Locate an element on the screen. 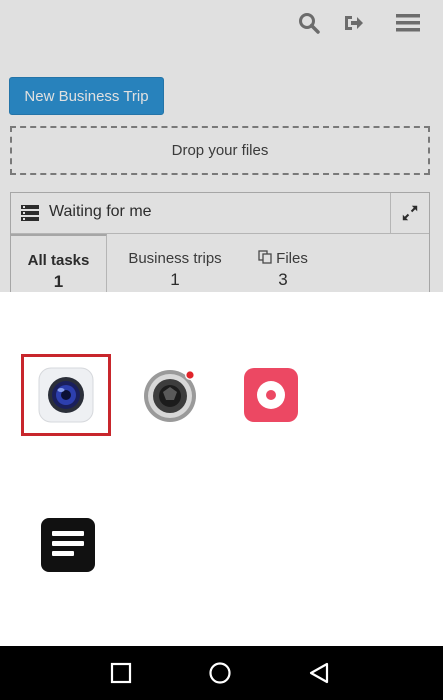 The width and height of the screenshot is (443, 700). video-camera-app-icon is located at coordinates (170, 396).